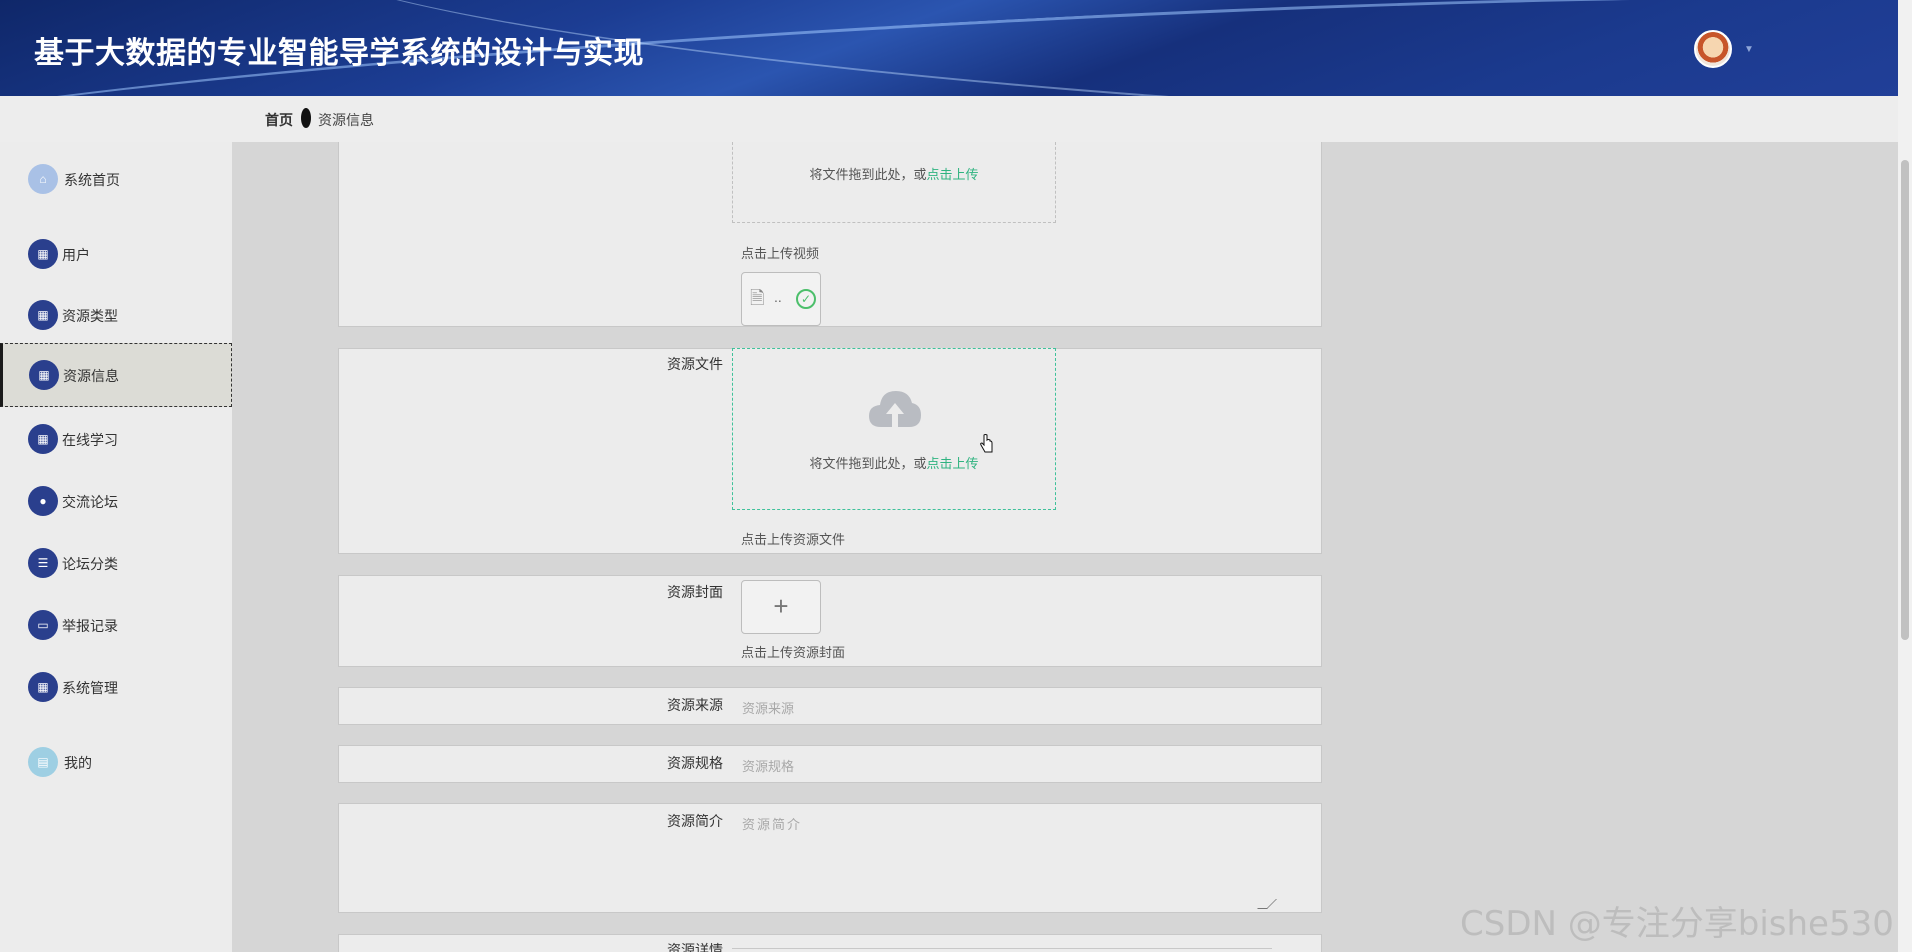  What do you see at coordinates (1677, 924) in the screenshot?
I see `watermark: CSDN @专注分享bishe530` at bounding box center [1677, 924].